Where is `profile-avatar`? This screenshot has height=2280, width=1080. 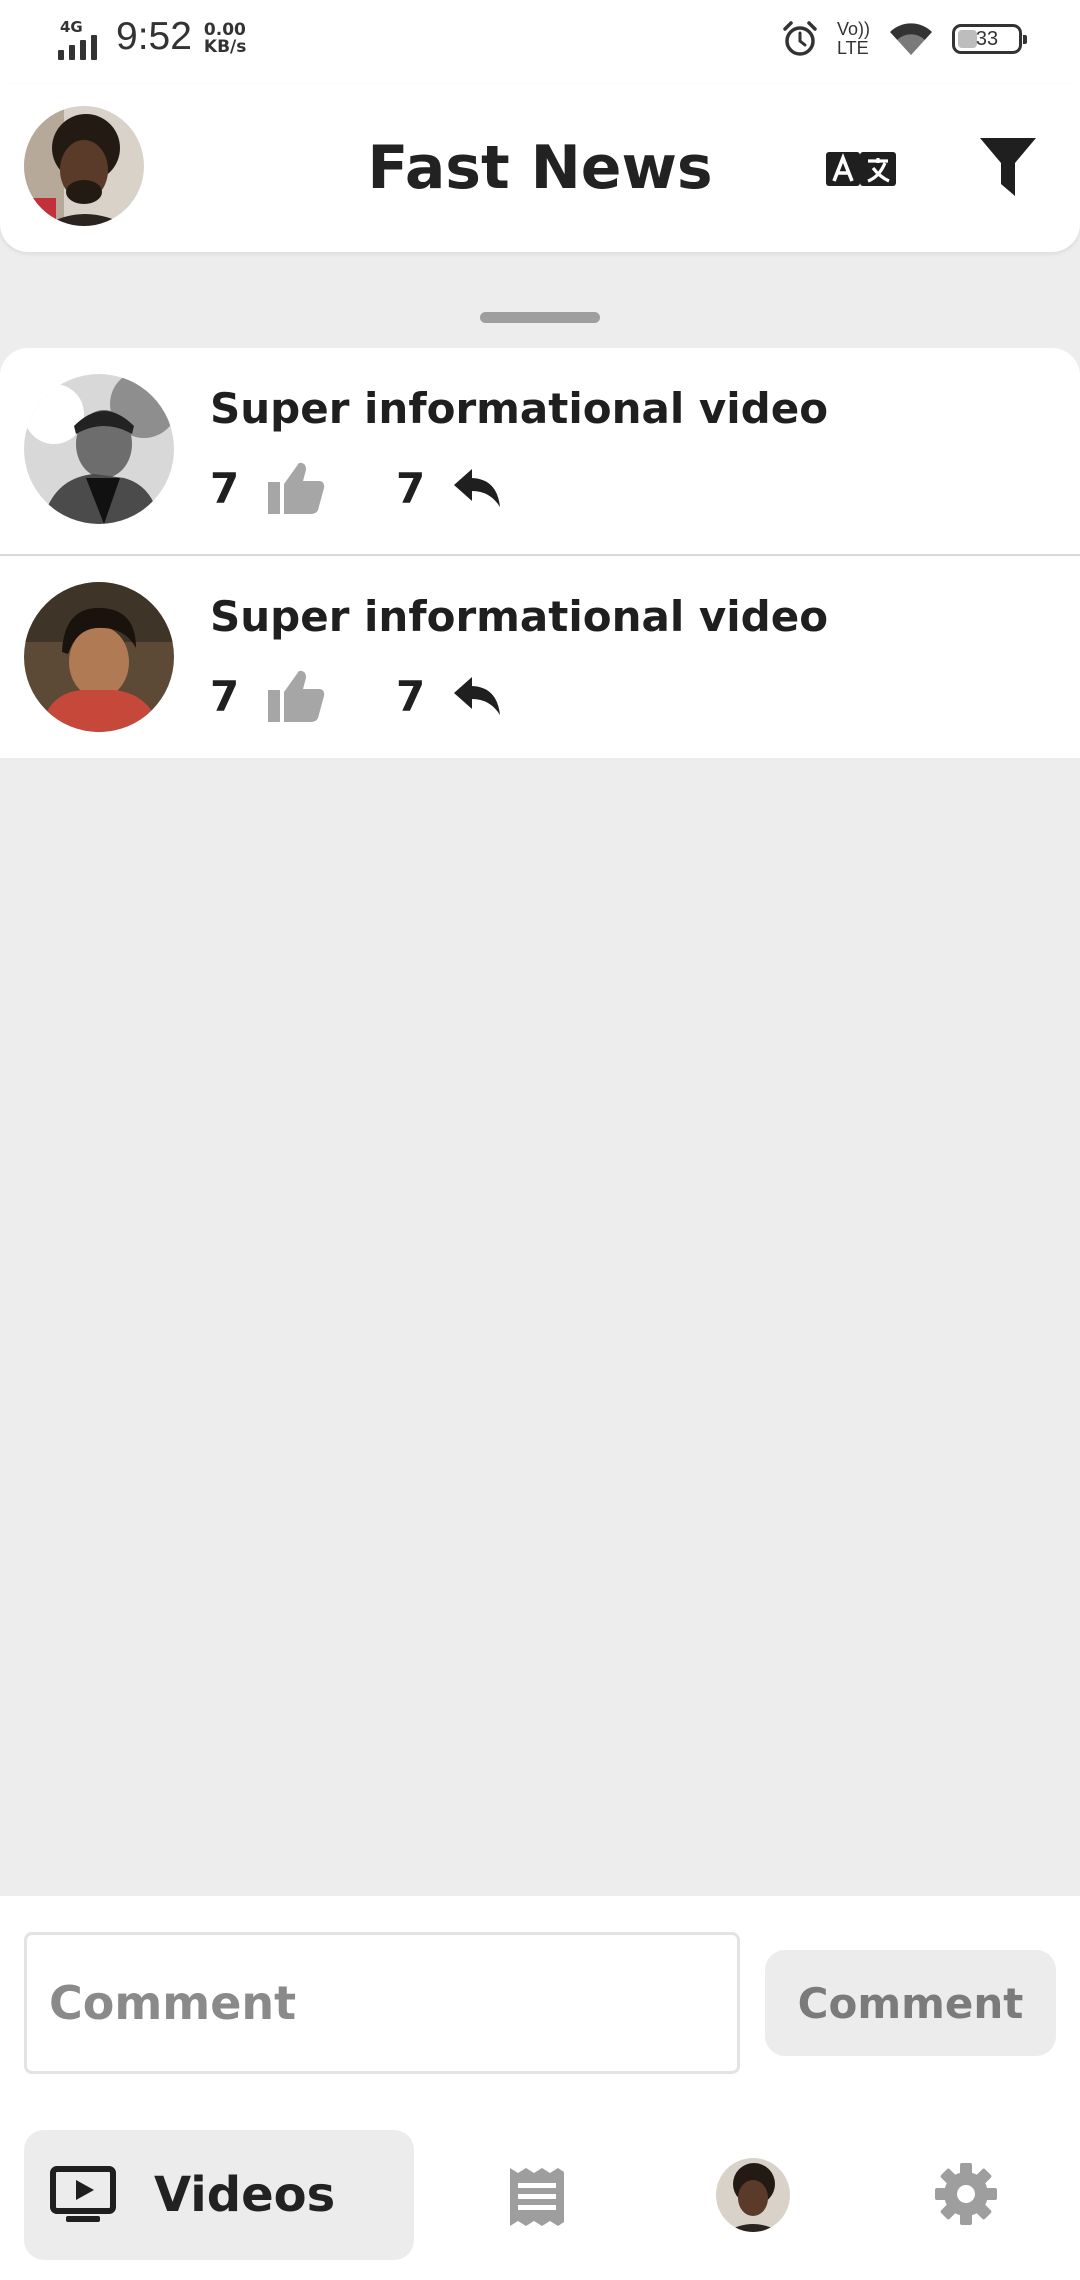
profile-avatar is located at coordinates (753, 2195).